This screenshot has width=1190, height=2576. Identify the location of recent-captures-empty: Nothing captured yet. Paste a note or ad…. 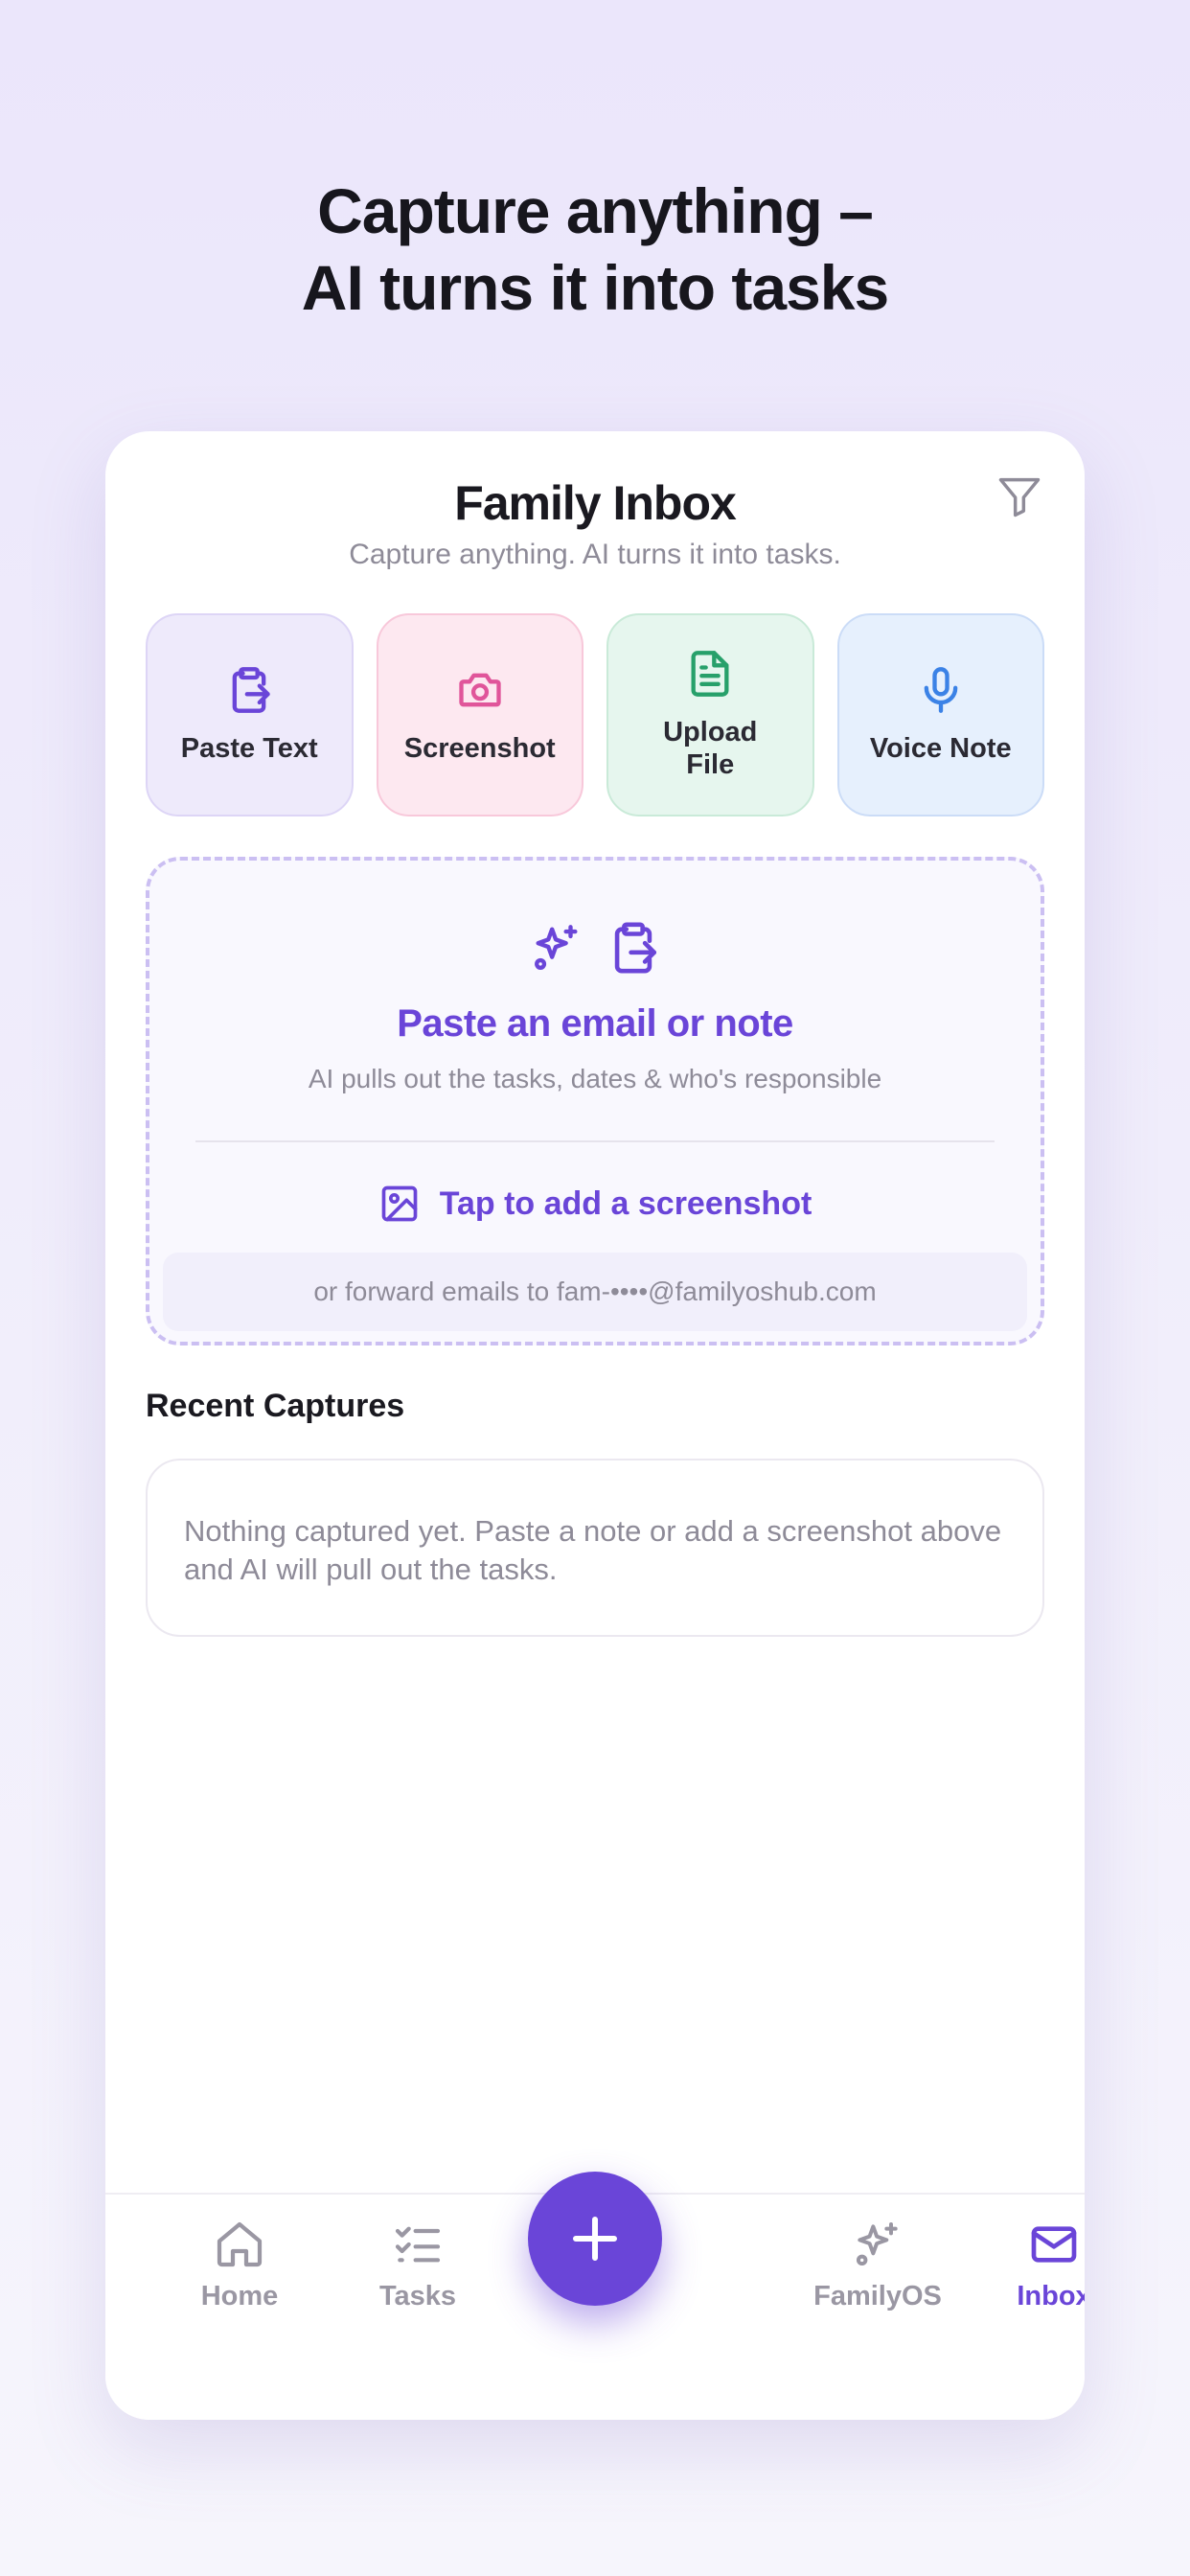
(595, 1548).